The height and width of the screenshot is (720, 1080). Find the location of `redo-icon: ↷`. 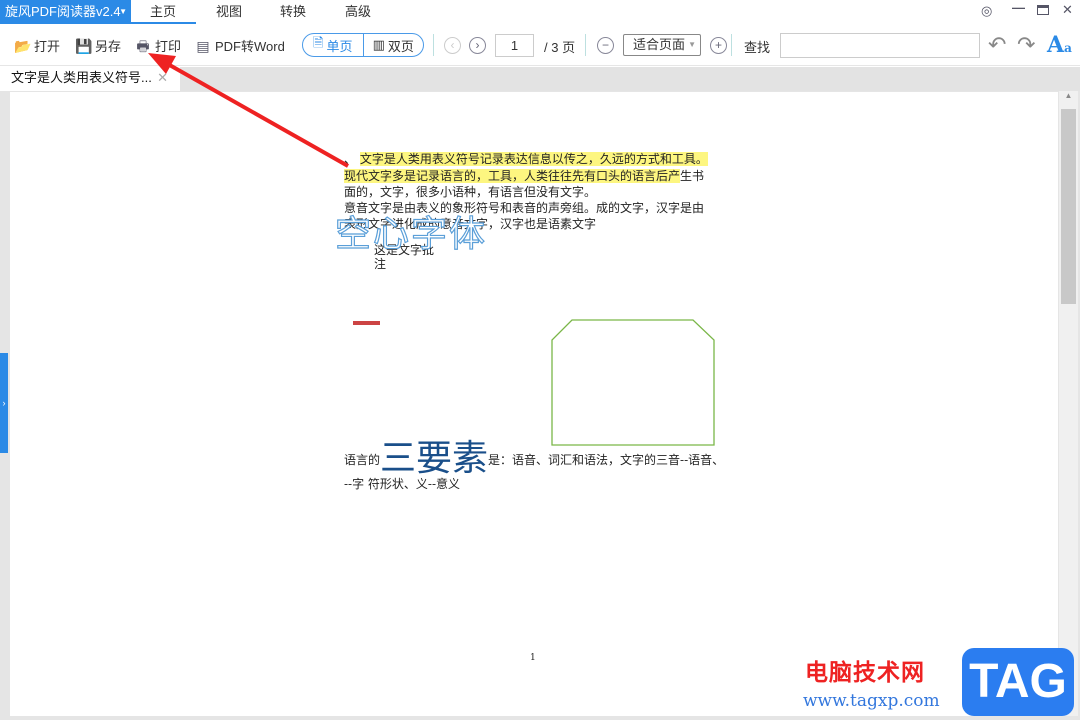

redo-icon: ↷ is located at coordinates (1026, 45).